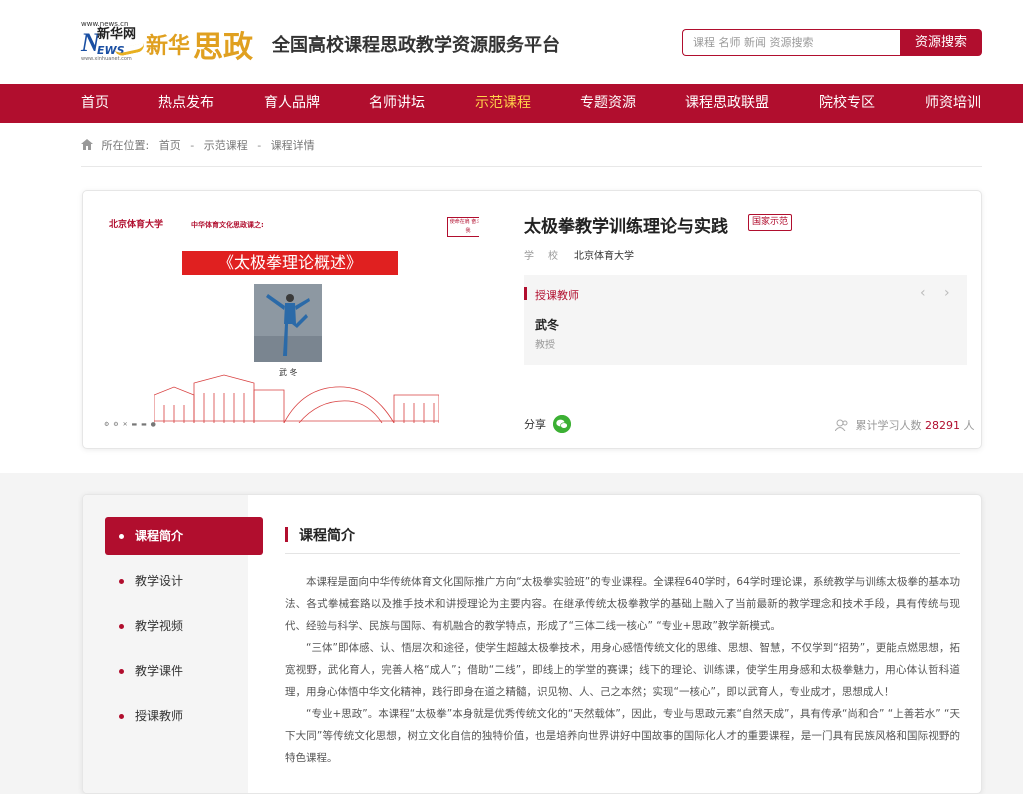 The image size is (1023, 794). I want to click on search-bar: 资源搜索, so click(832, 42).